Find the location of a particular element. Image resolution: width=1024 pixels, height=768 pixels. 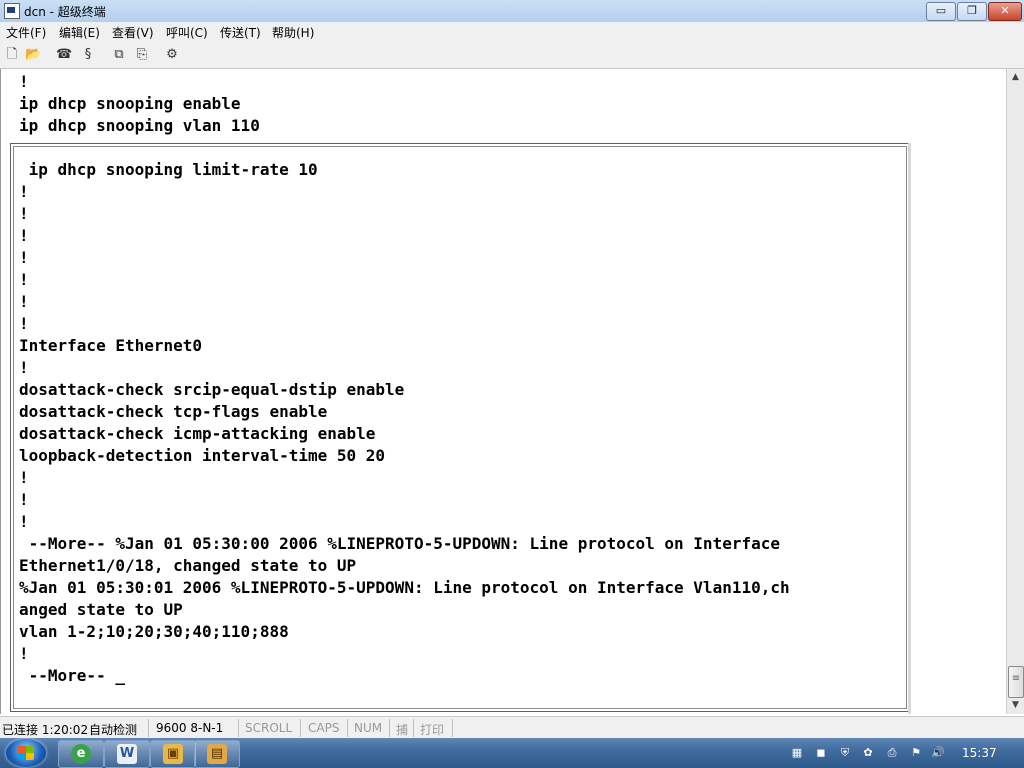

ie-icon: e is located at coordinates (81, 754).